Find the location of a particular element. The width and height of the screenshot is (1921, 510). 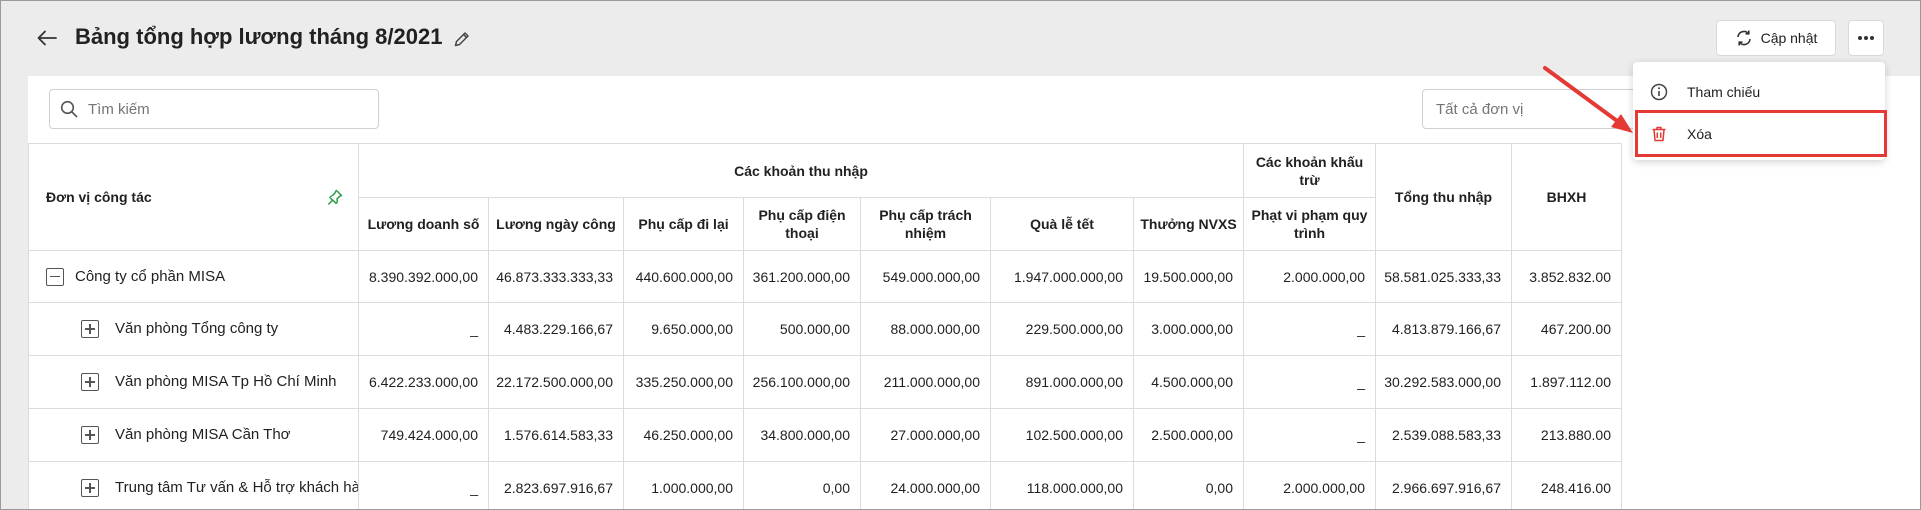

table-cell: 118.000.000,00 is located at coordinates (1062, 485).